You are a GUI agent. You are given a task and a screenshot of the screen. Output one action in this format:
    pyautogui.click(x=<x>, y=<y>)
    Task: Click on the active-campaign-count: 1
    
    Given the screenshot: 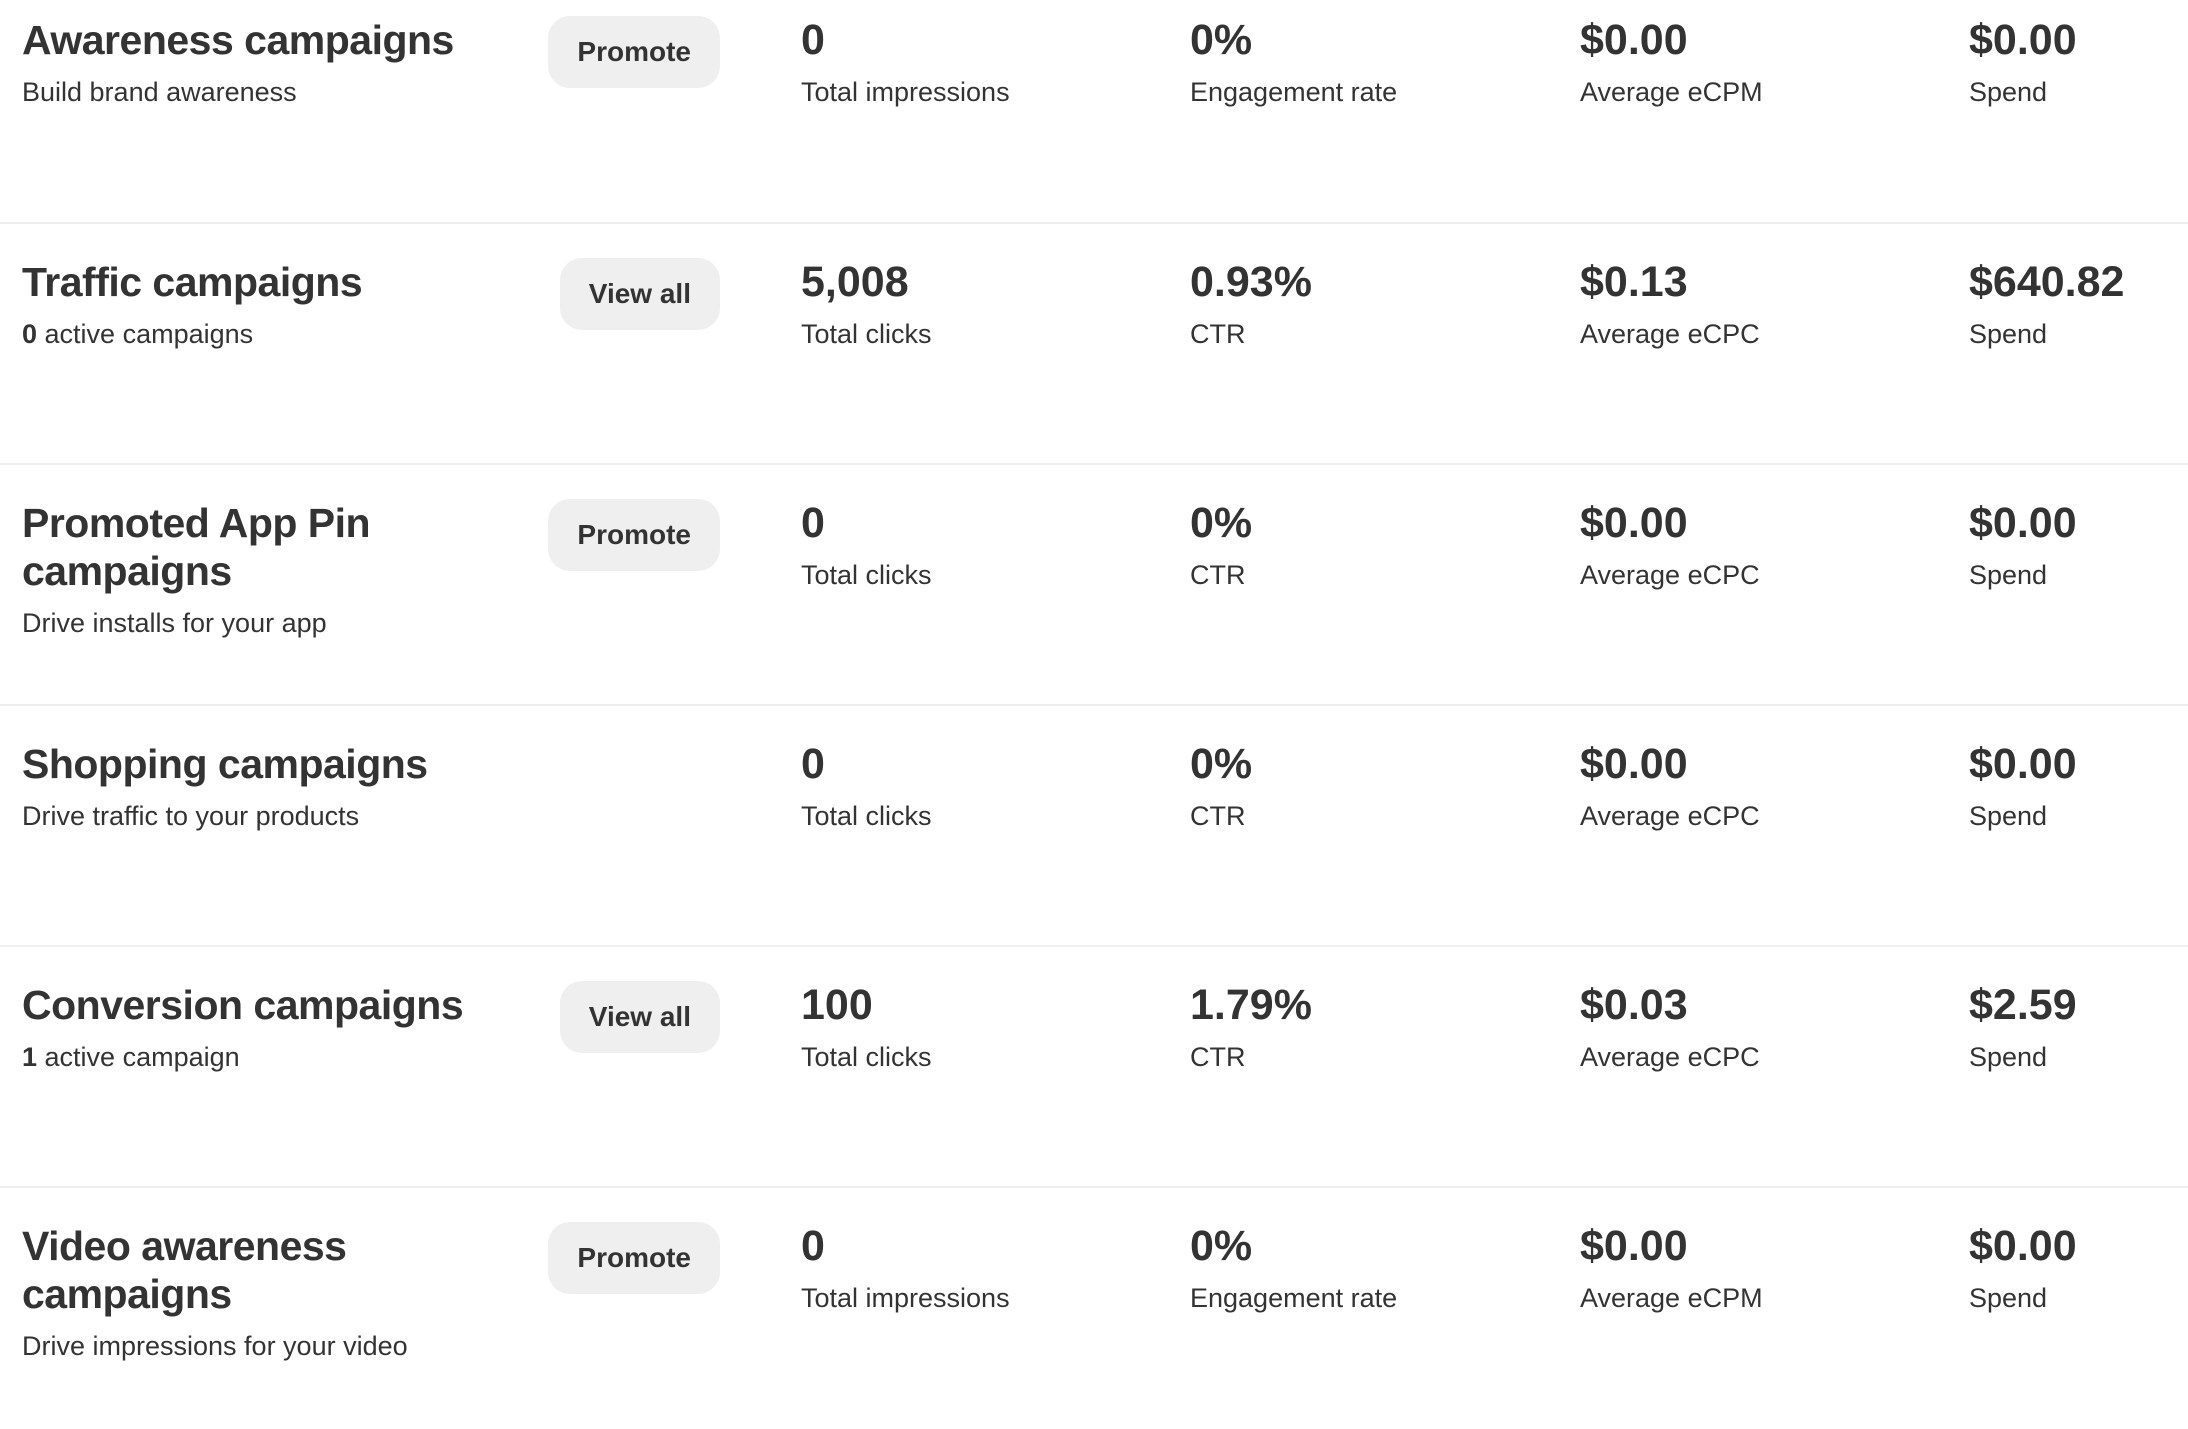 What is the action you would take?
    pyautogui.click(x=30, y=1057)
    